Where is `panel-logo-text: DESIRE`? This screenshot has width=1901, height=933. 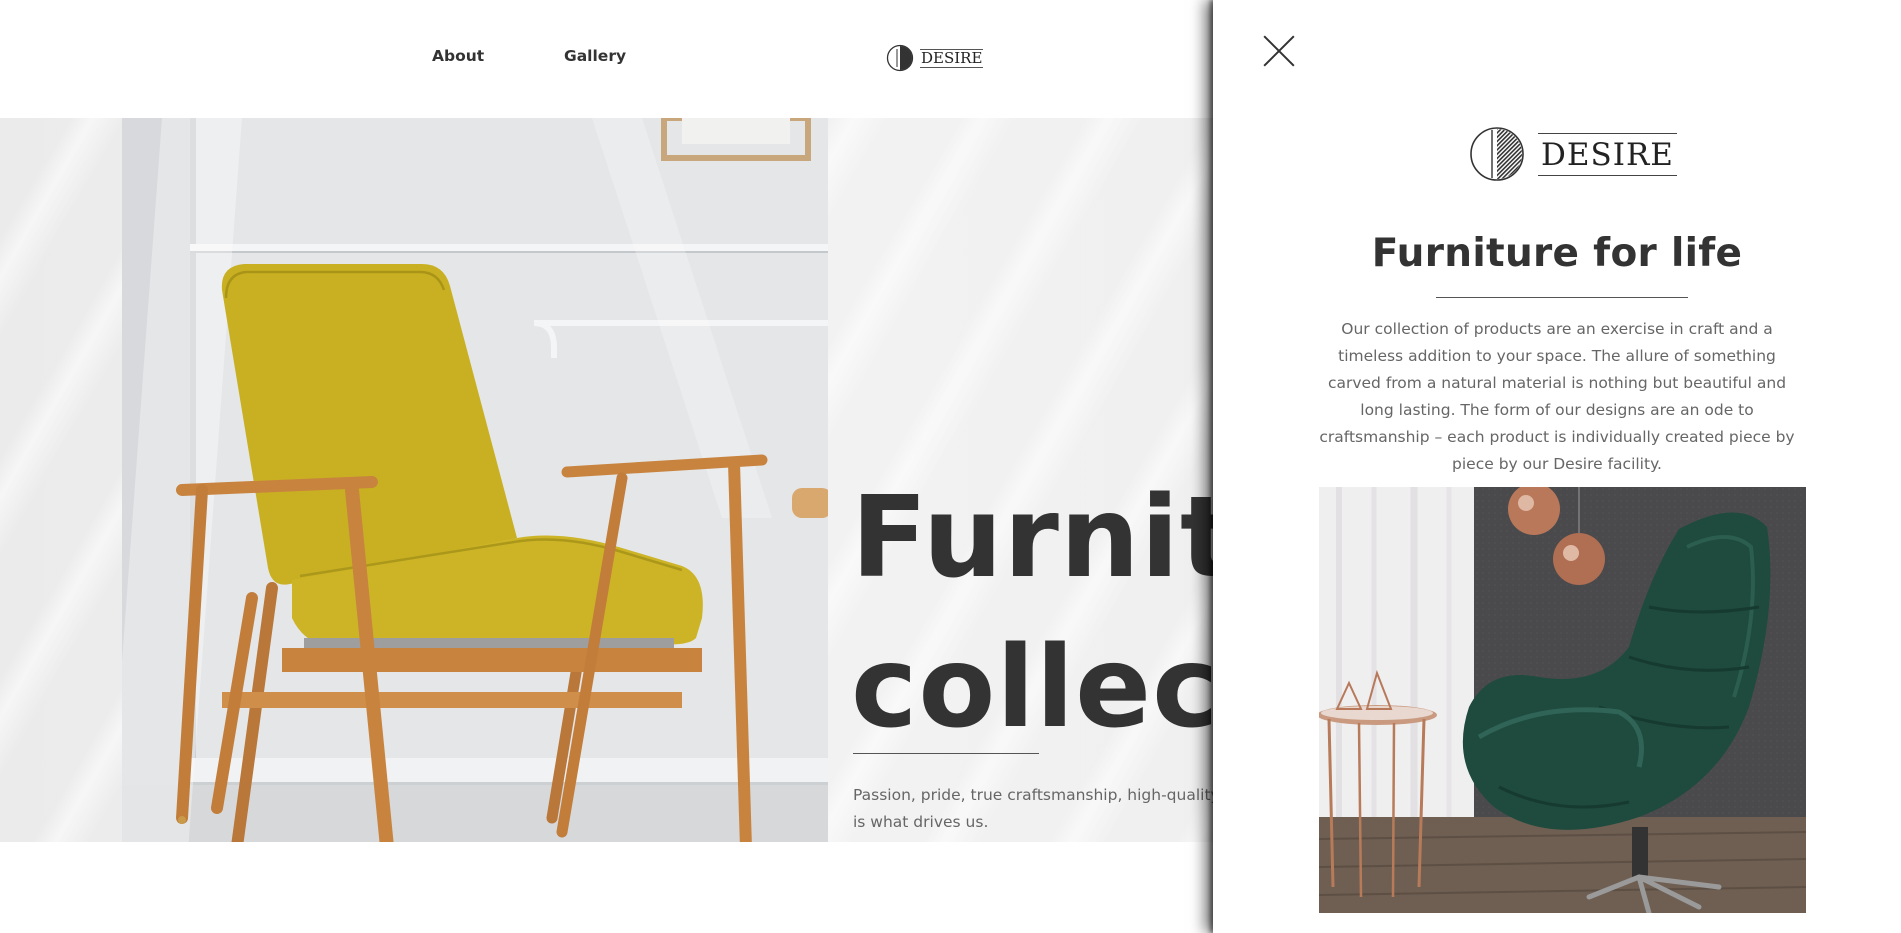 panel-logo-text: DESIRE is located at coordinates (1607, 154).